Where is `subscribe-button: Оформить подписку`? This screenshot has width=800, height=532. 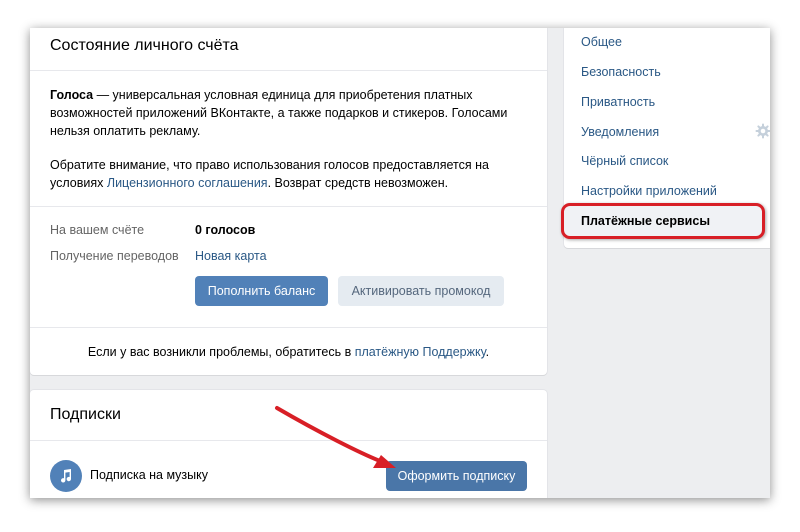 subscribe-button: Оформить подписку is located at coordinates (456, 476).